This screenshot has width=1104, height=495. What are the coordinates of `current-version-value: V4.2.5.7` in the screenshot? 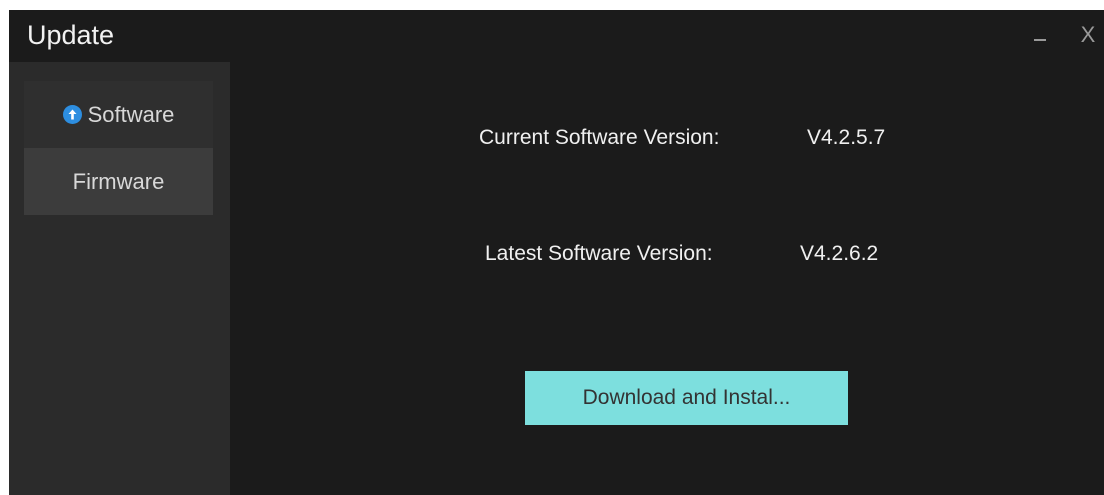 It's located at (846, 137).